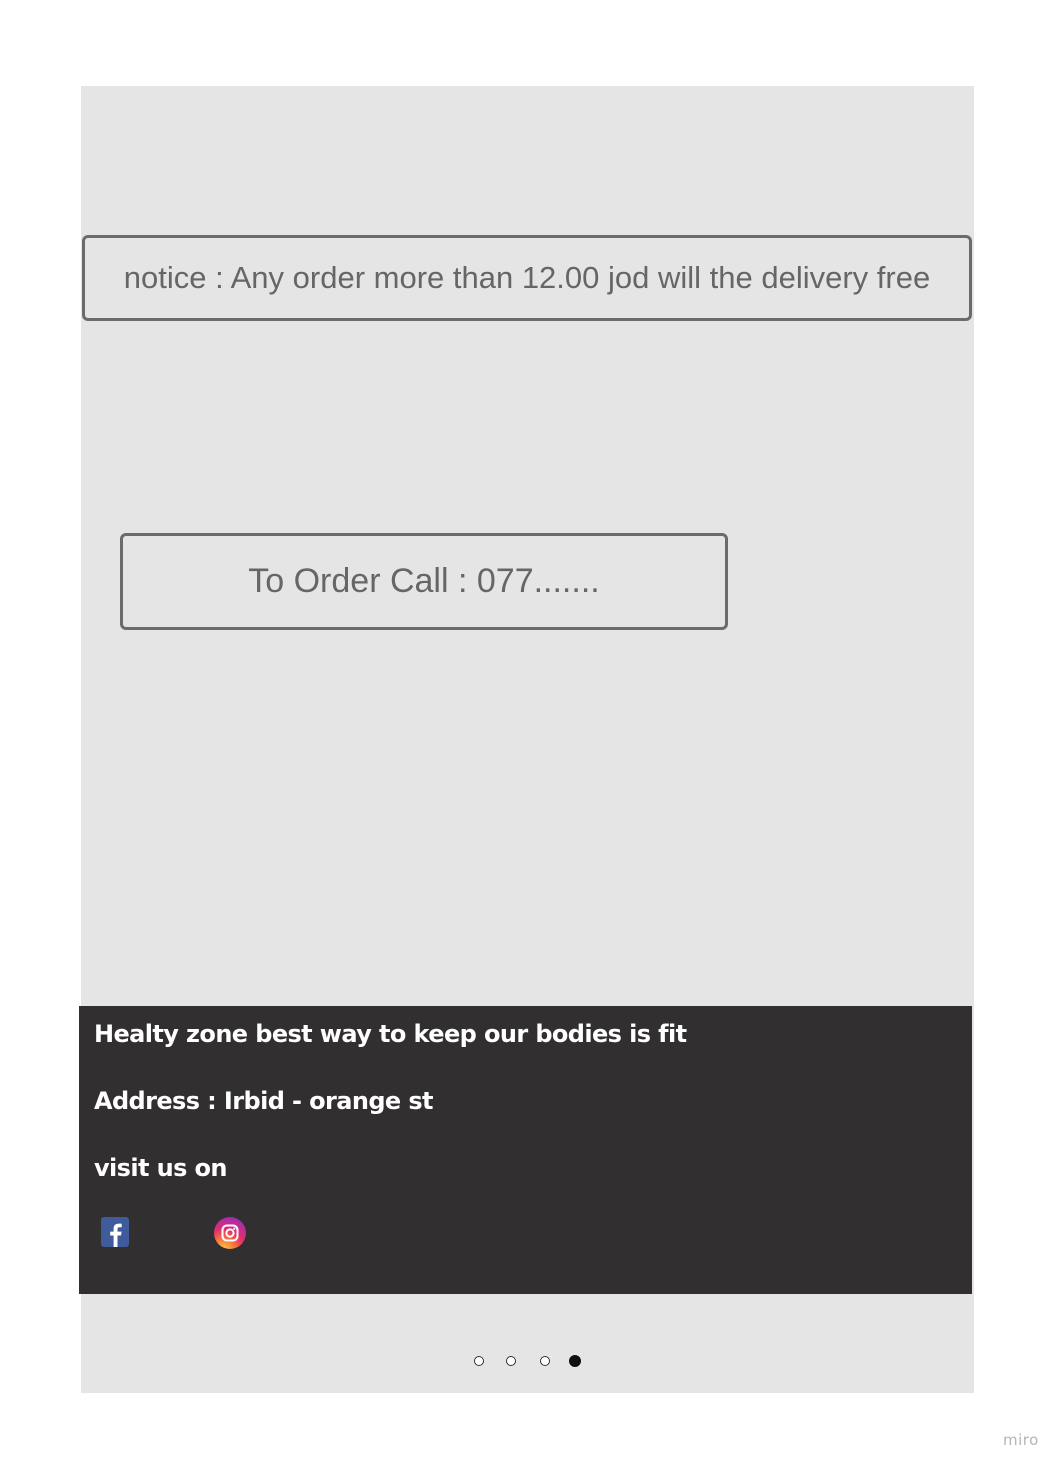 This screenshot has width=1062, height=1470. Describe the element at coordinates (230, 1233) in the screenshot. I see `instagram-icon` at that location.